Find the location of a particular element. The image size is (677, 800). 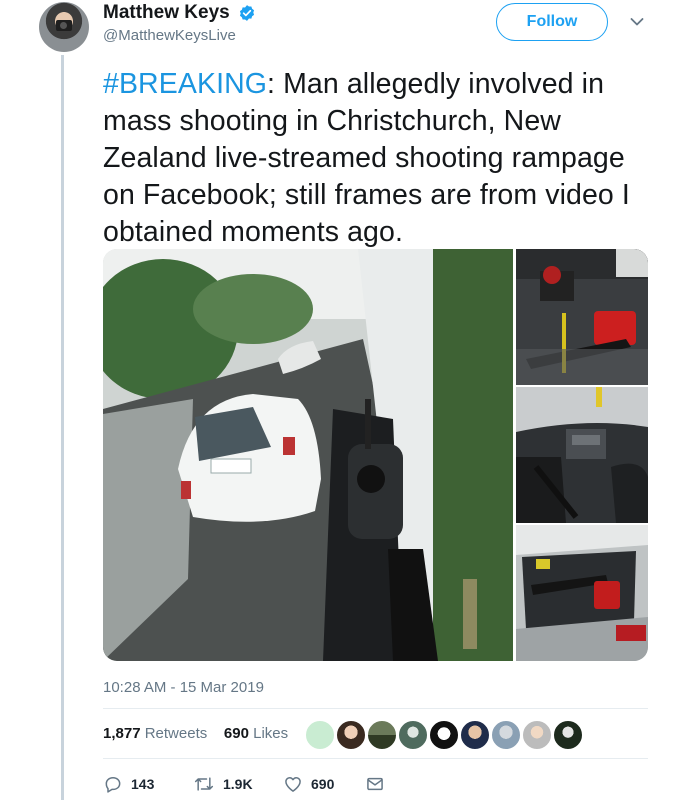

photo-interior is located at coordinates (582, 455).